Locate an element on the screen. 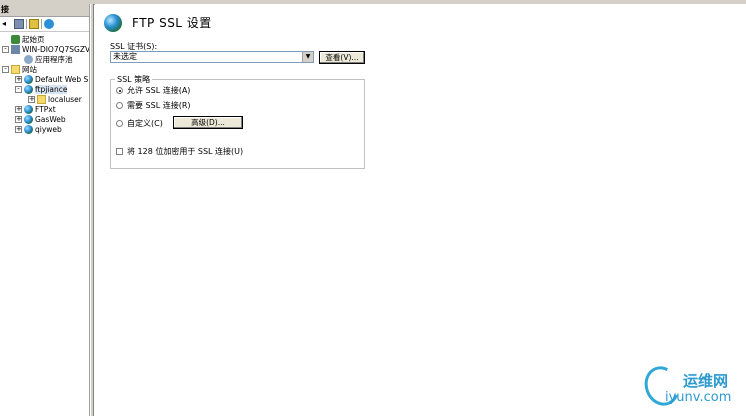 This screenshot has width=746, height=416. radio-require-ssl: 需要 SSL 连接(R) is located at coordinates (153, 105).